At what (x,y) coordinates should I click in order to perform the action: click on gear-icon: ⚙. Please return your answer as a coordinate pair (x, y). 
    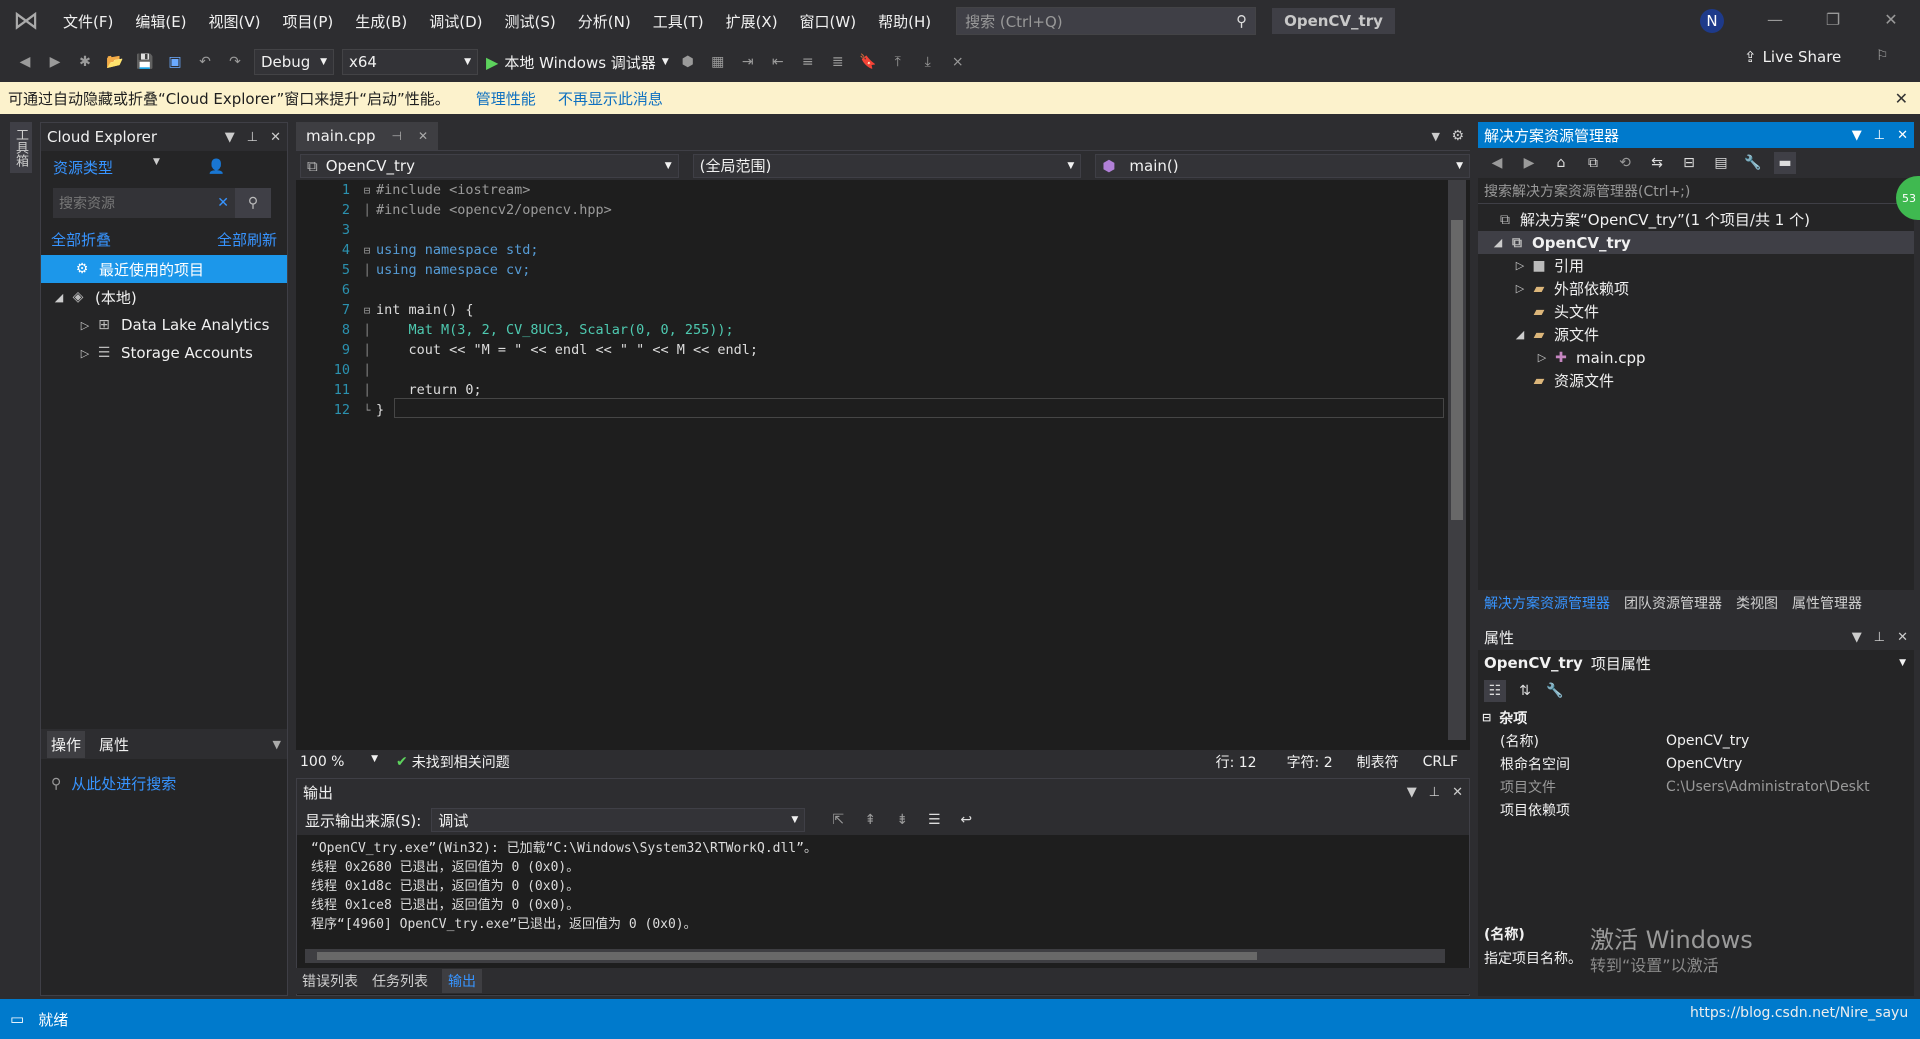
    Looking at the image, I should click on (1457, 136).